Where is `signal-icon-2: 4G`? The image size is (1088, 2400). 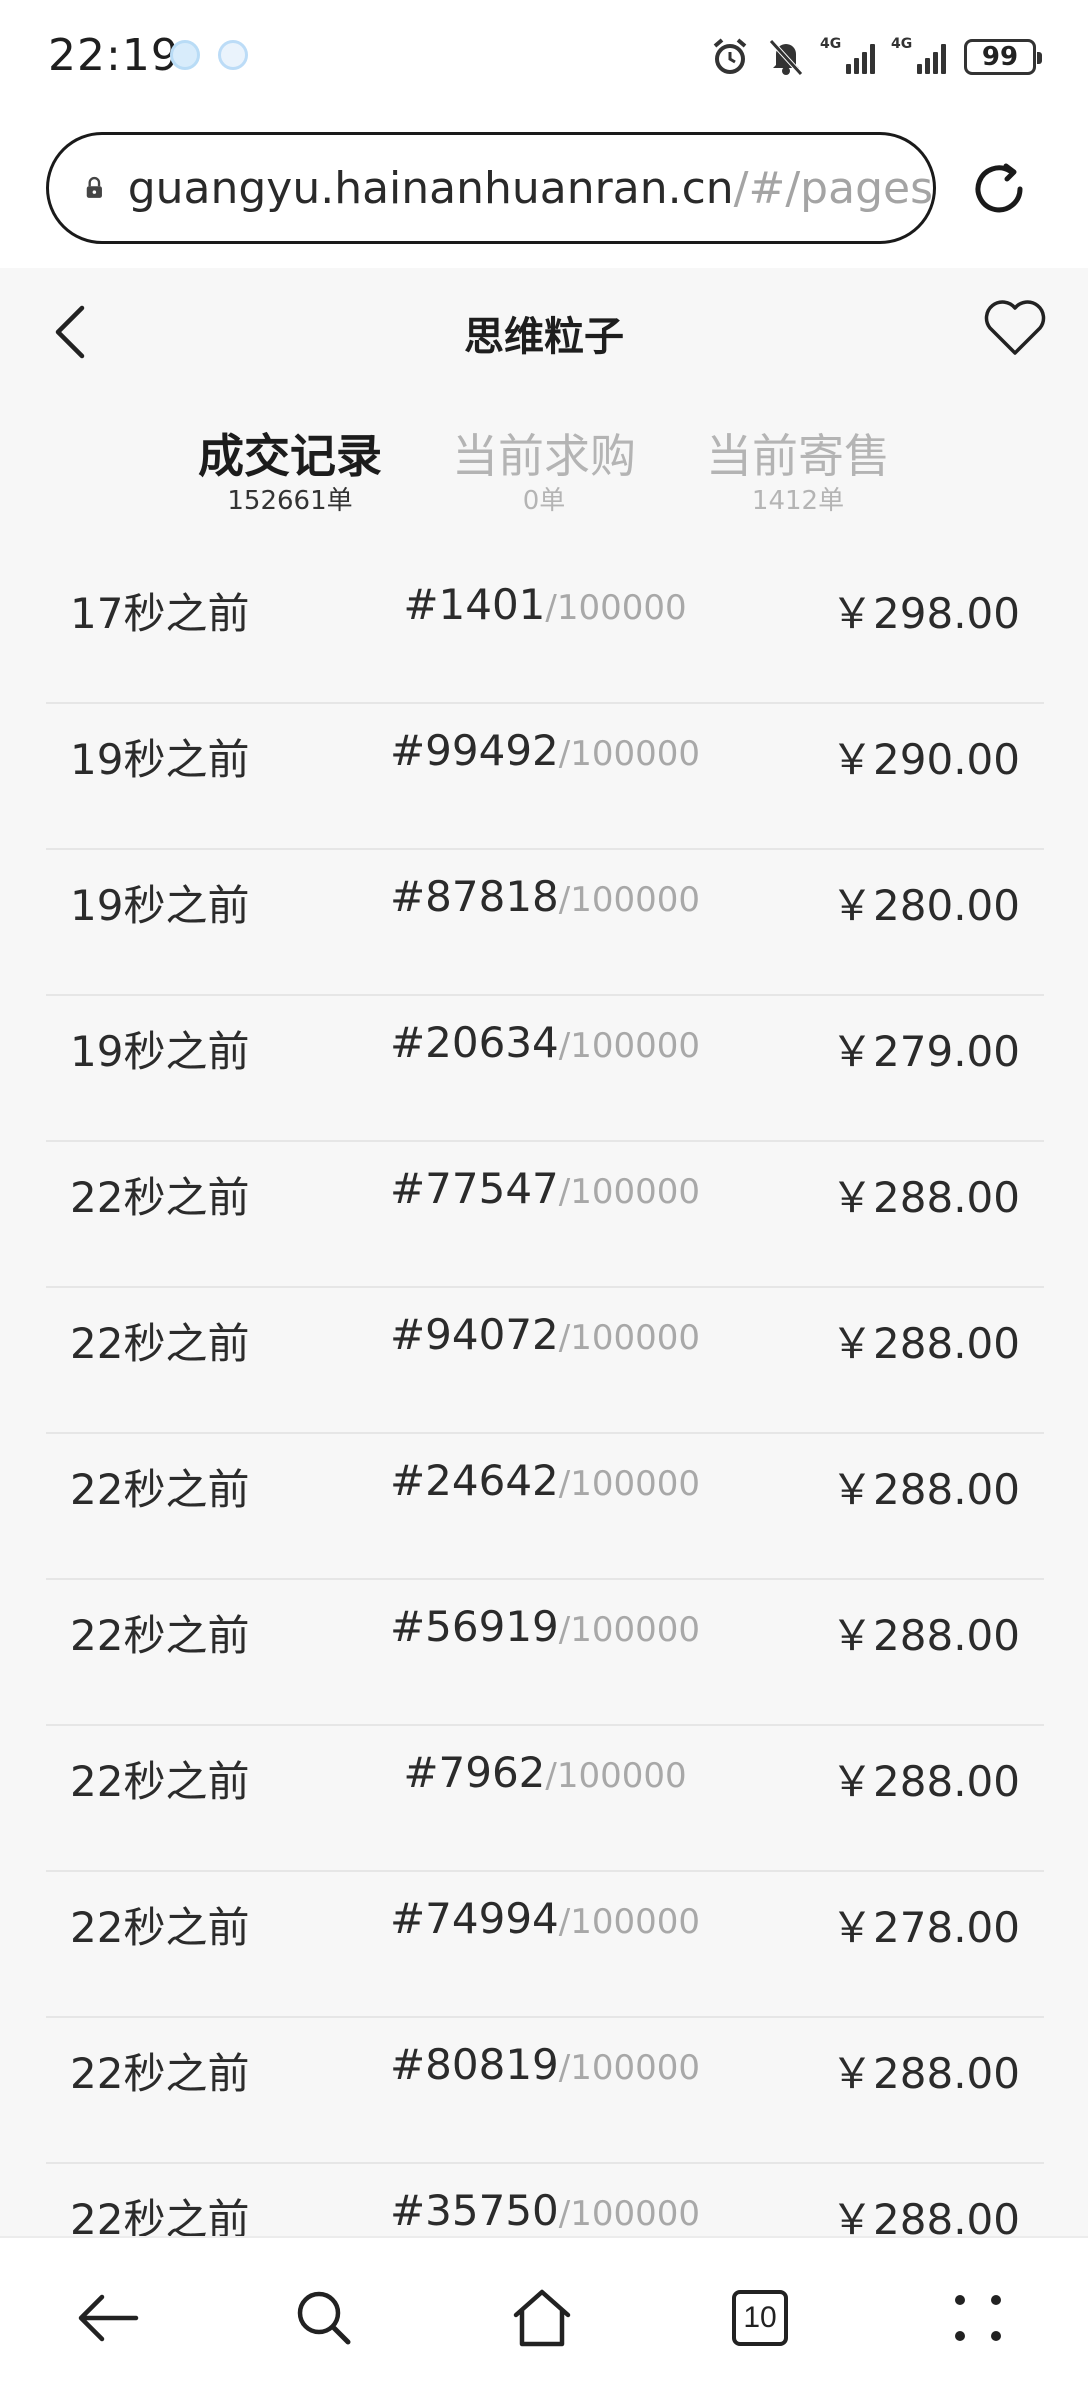 signal-icon-2: 4G is located at coordinates (918, 55).